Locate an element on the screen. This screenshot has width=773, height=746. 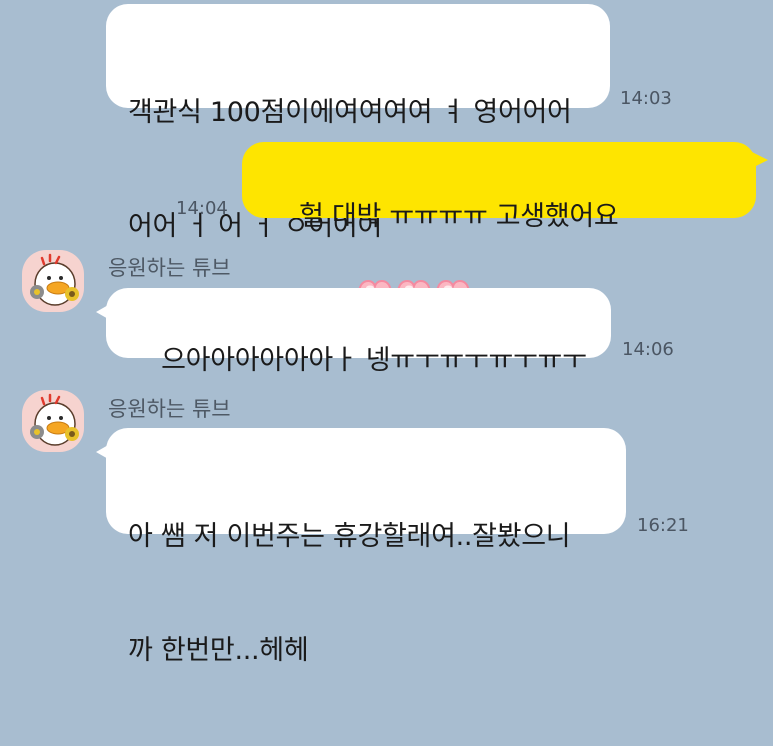
message-time: 16:21 is located at coordinates (663, 525).